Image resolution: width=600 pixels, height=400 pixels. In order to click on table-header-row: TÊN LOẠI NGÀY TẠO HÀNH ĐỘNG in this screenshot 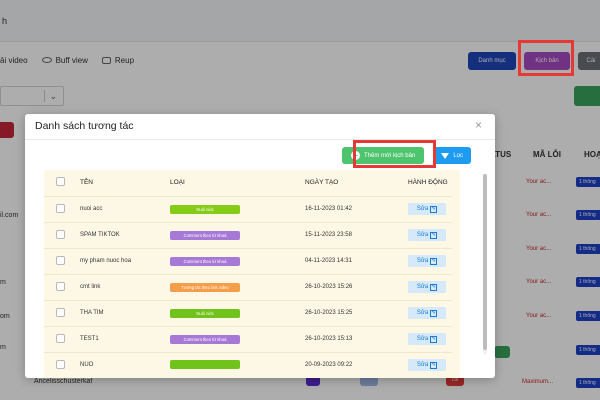, I will do `click(248, 183)`.